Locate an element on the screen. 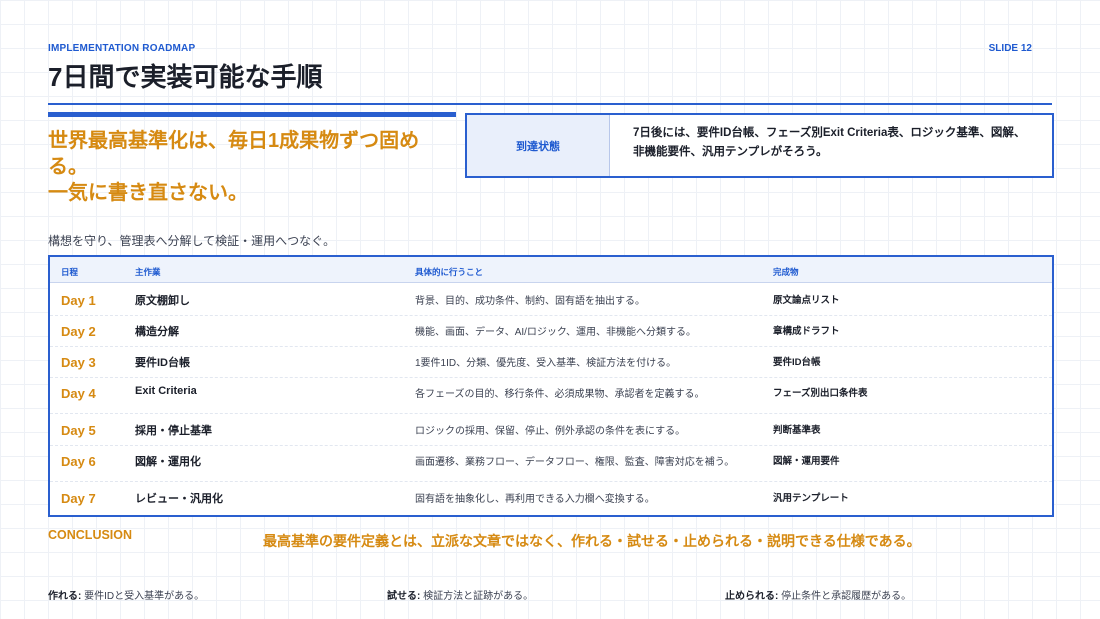 This screenshot has width=1100, height=619. conclusion-label: CONCLUSION is located at coordinates (90, 535).